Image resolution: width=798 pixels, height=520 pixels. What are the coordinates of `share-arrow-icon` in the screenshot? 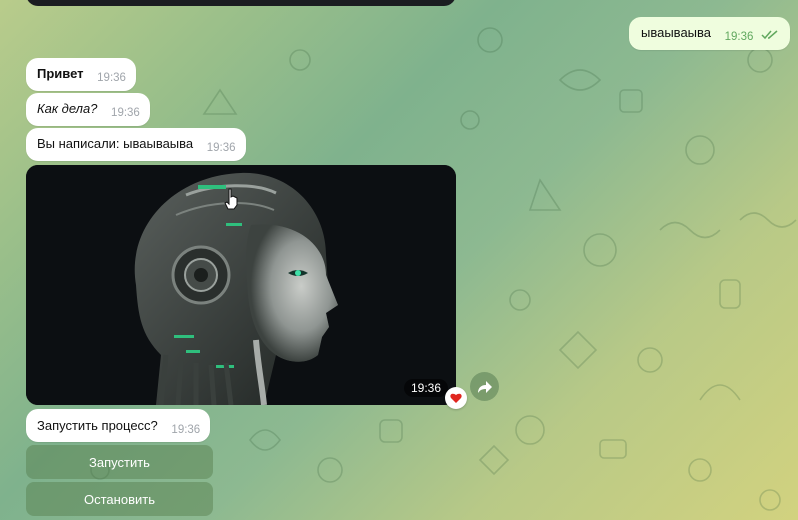 It's located at (484, 386).